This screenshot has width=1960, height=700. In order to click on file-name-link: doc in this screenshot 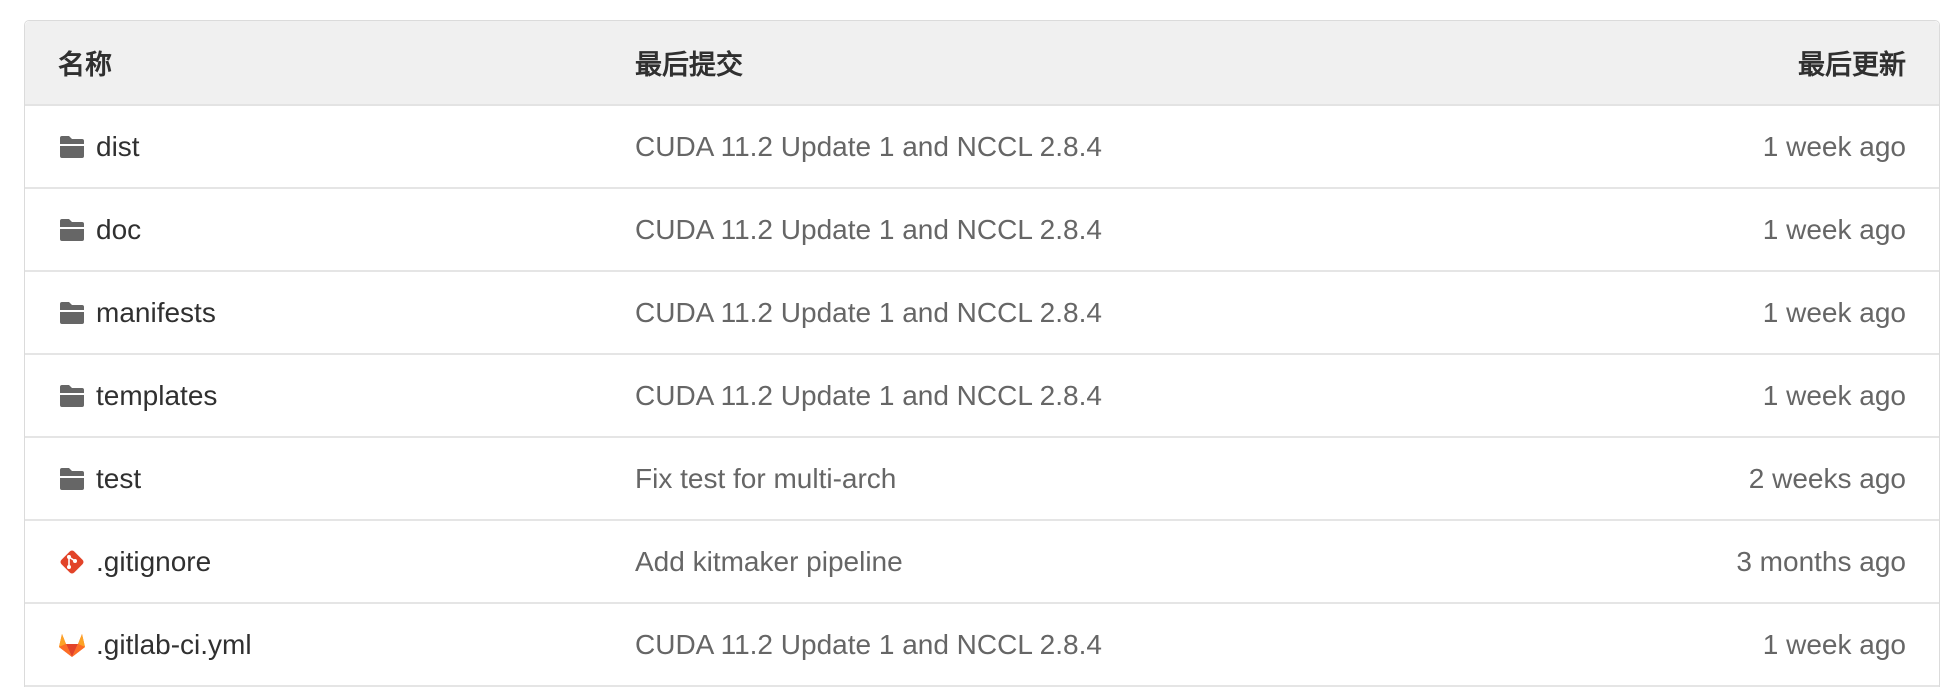, I will do `click(118, 230)`.